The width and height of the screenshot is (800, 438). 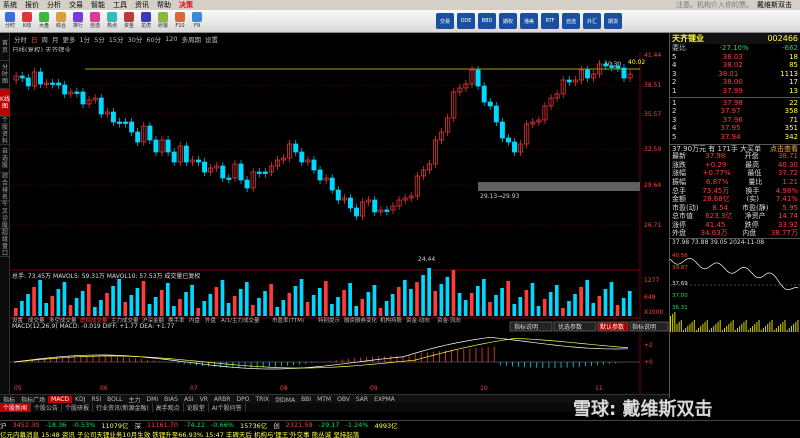 I want to click on toolbar-button: 自选, so click(x=95, y=21).